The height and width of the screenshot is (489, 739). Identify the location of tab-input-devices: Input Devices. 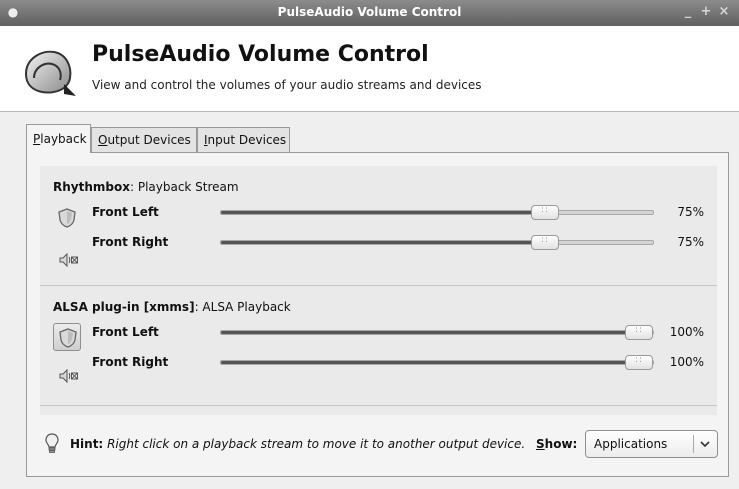
(243, 140).